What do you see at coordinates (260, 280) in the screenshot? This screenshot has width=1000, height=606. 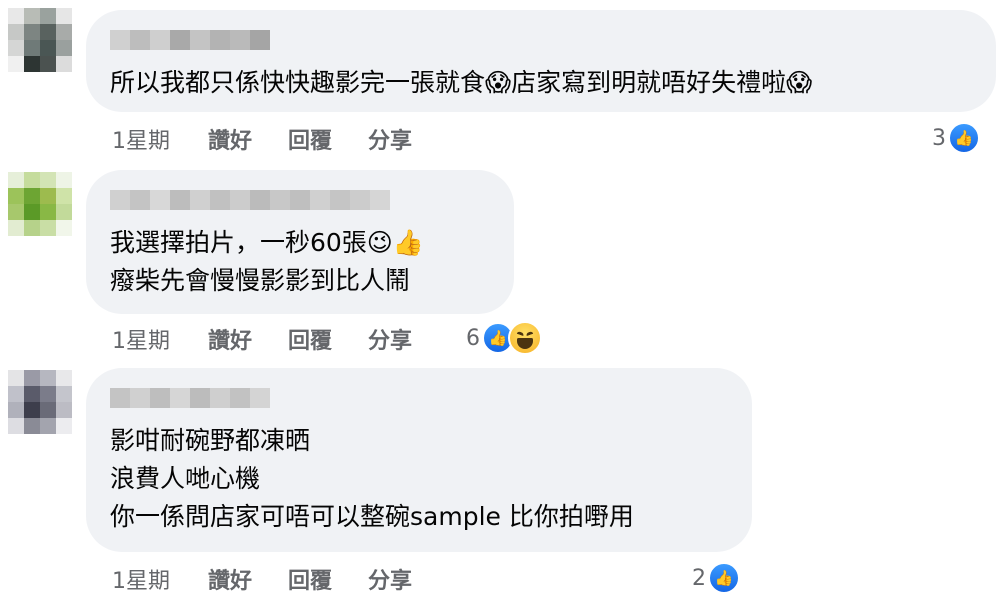 I see `comment-text-line-2: 癈柴先會慢慢影影到比人鬧` at bounding box center [260, 280].